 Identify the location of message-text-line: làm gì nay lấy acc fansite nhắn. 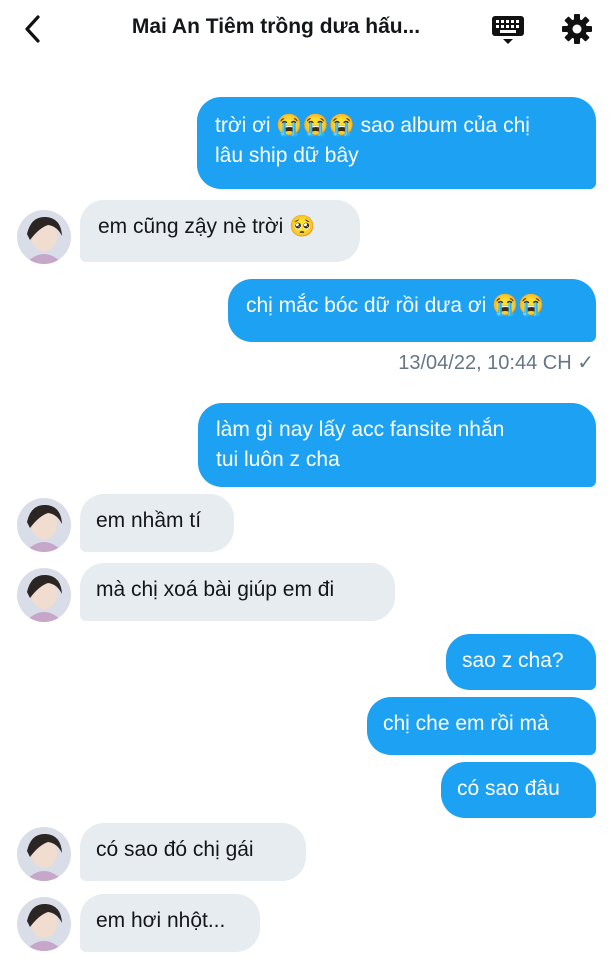
(360, 429).